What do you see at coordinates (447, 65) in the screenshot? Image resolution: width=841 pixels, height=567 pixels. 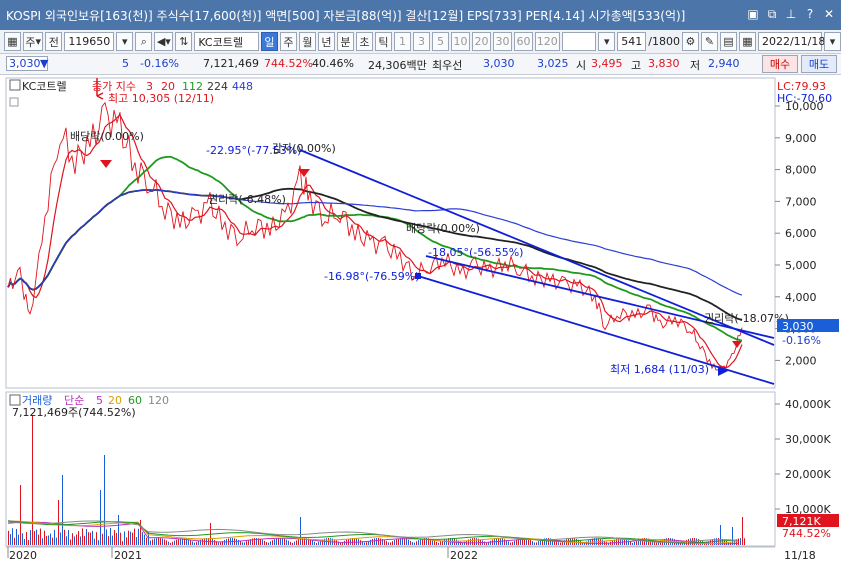 I see `priority-label: 최우선` at bounding box center [447, 65].